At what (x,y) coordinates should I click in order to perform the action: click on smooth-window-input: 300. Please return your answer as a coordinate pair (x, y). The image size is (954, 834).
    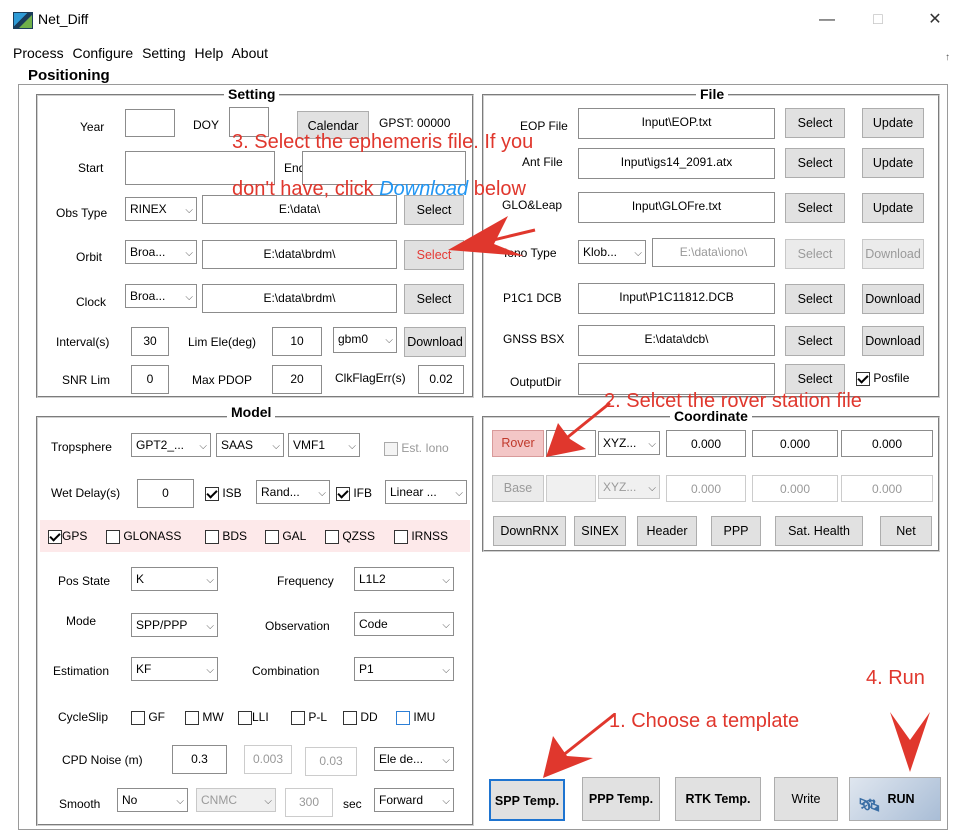
    Looking at the image, I should click on (309, 802).